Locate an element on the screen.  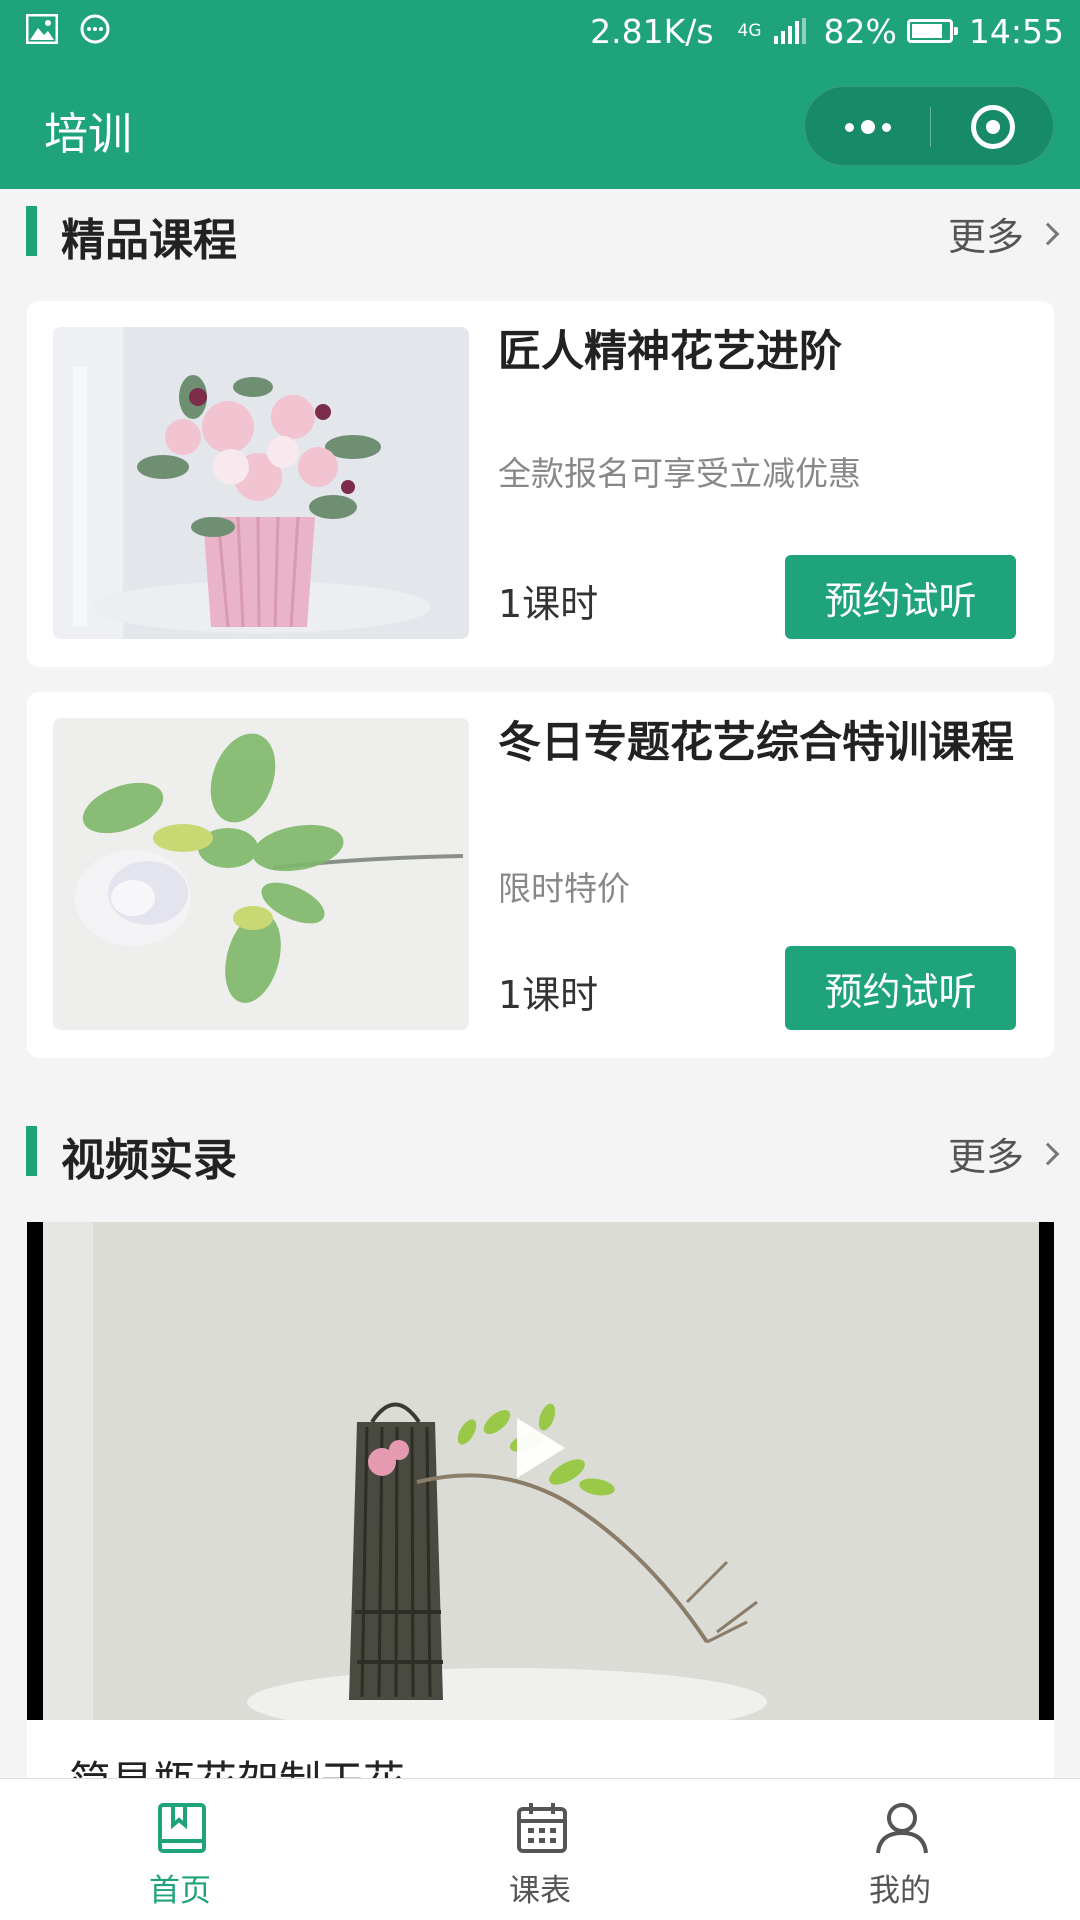
user-icon is located at coordinates (902, 1828).